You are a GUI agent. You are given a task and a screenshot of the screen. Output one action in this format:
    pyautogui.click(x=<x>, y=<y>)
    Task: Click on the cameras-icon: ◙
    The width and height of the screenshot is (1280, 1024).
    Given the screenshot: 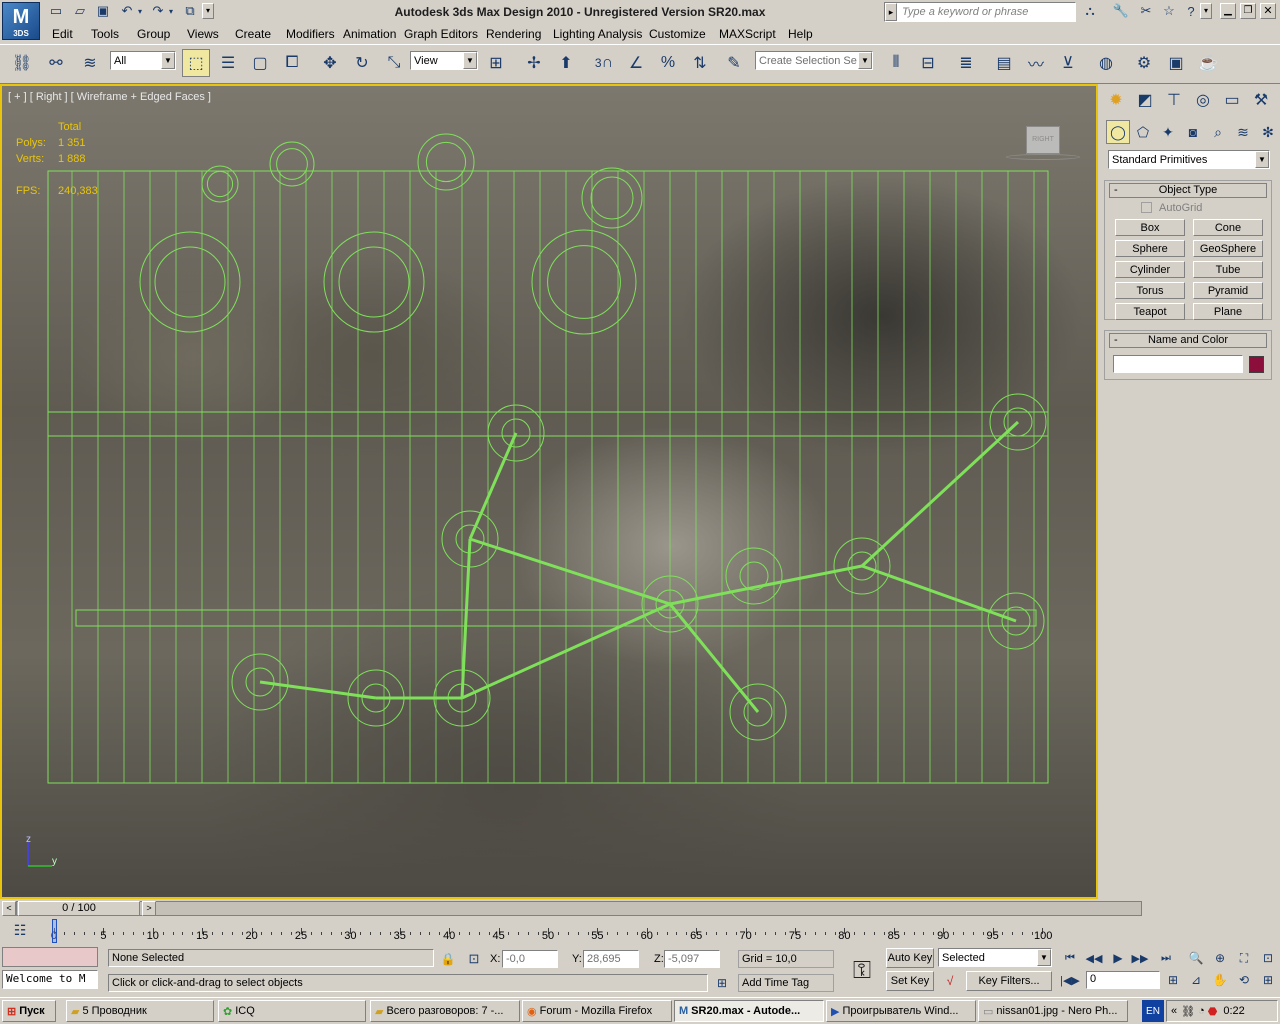 What is the action you would take?
    pyautogui.click(x=1193, y=132)
    